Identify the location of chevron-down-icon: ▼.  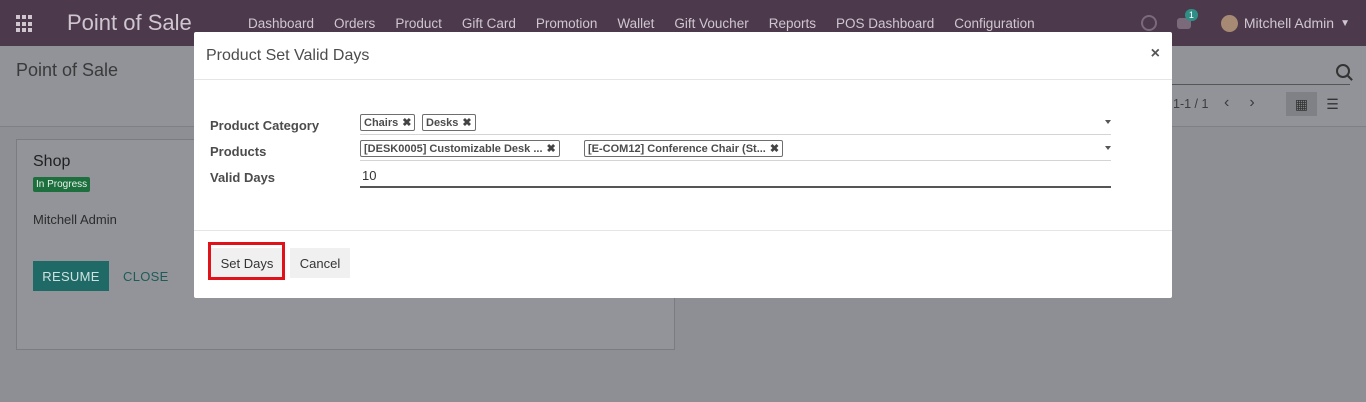
(1345, 23).